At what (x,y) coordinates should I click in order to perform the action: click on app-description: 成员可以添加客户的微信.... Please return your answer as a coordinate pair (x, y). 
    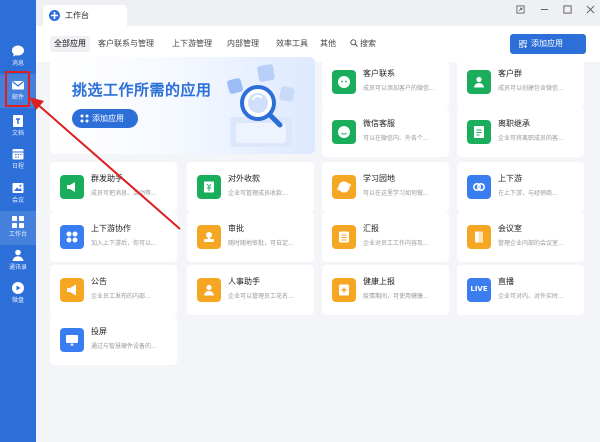
    Looking at the image, I should click on (399, 88).